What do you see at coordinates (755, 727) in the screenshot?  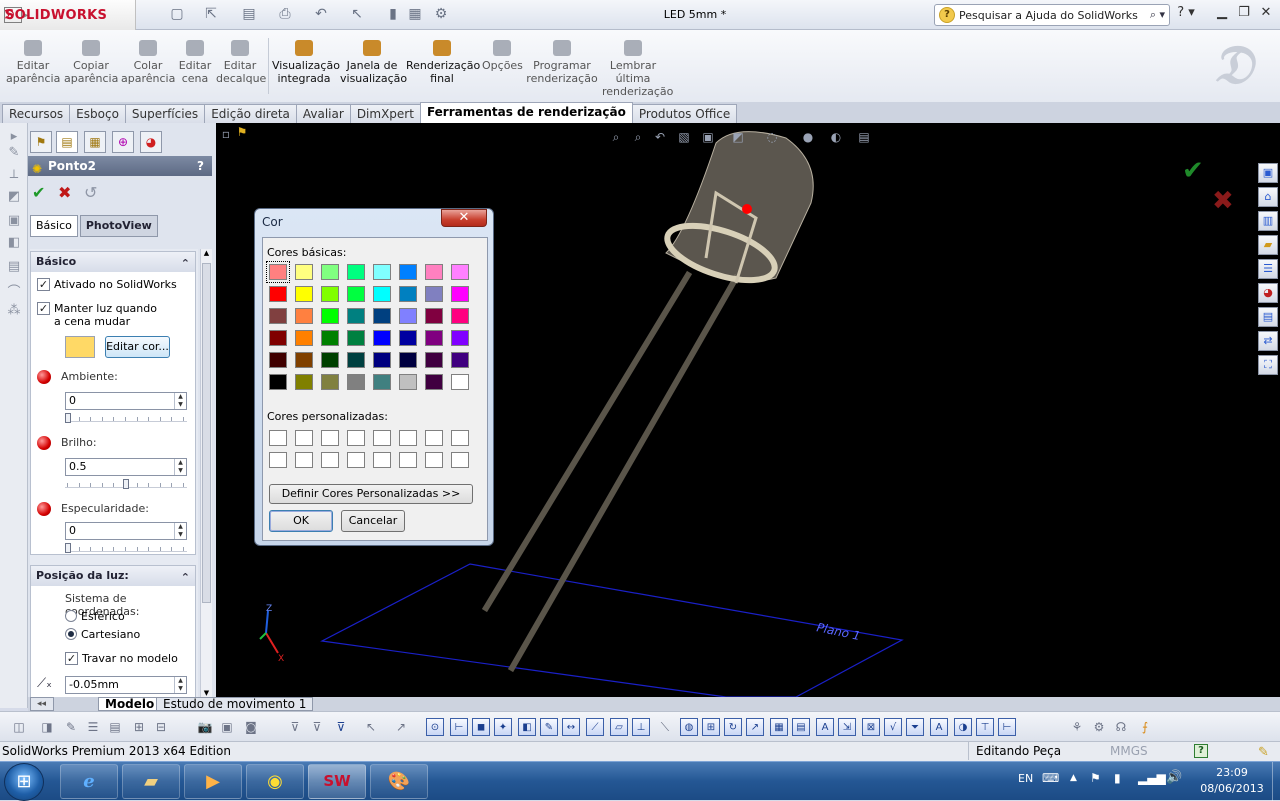 I see `select-silhouette-icon: ↗` at bounding box center [755, 727].